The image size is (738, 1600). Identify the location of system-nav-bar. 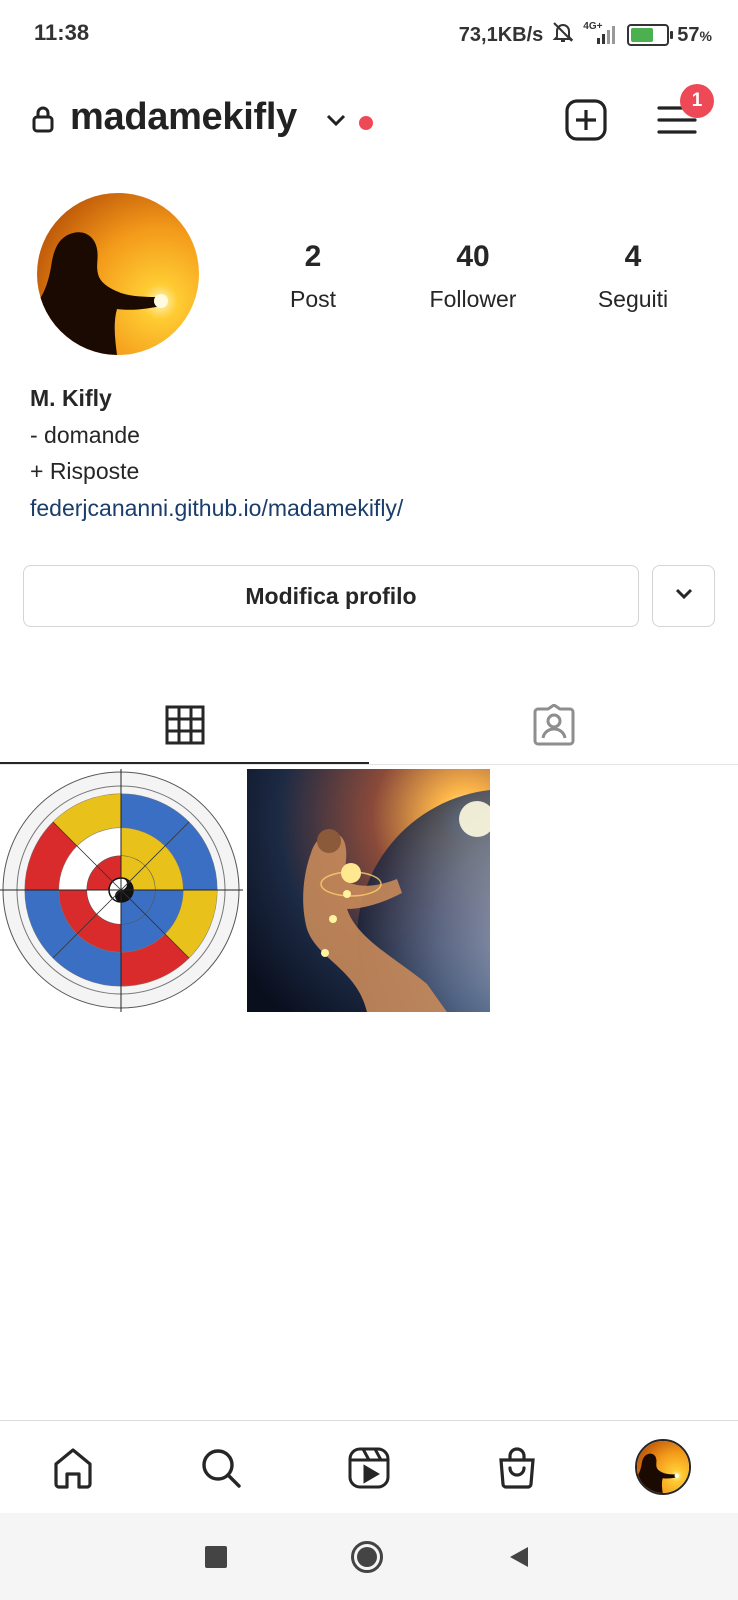
(369, 1556).